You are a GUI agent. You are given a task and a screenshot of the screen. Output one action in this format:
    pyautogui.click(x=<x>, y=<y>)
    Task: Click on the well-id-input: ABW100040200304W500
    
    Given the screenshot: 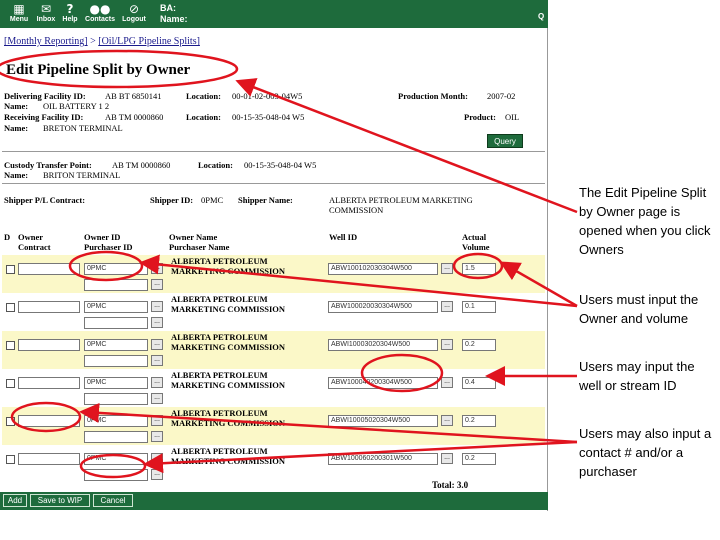 What is the action you would take?
    pyautogui.click(x=383, y=383)
    